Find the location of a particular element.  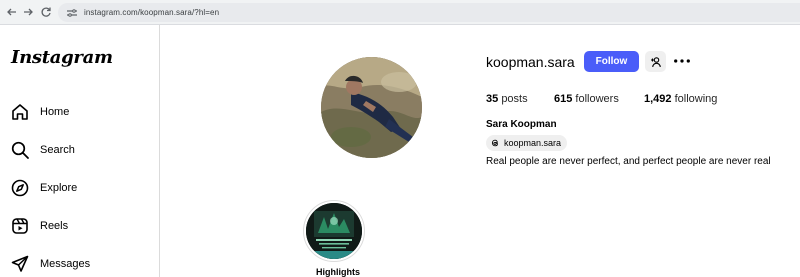

posts-stat: 35 posts is located at coordinates (507, 99).